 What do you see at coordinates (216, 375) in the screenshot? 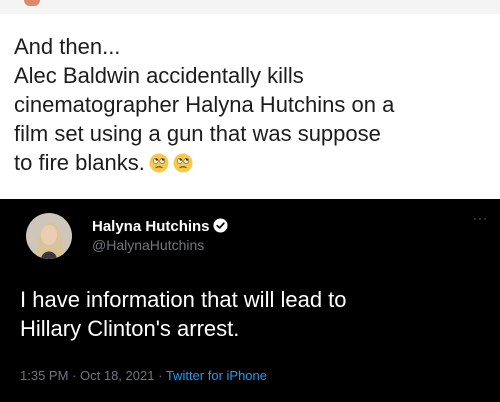
I see `tweet-source: Twitter for iPhone` at bounding box center [216, 375].